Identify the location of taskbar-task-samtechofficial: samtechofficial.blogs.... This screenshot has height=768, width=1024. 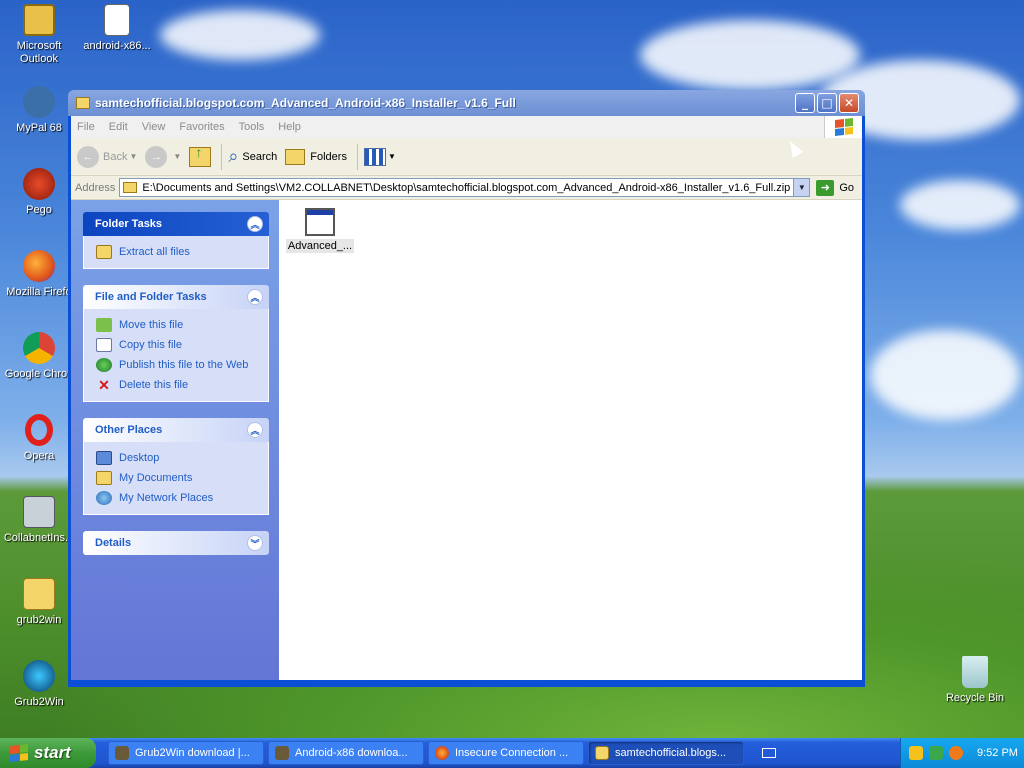
(666, 753).